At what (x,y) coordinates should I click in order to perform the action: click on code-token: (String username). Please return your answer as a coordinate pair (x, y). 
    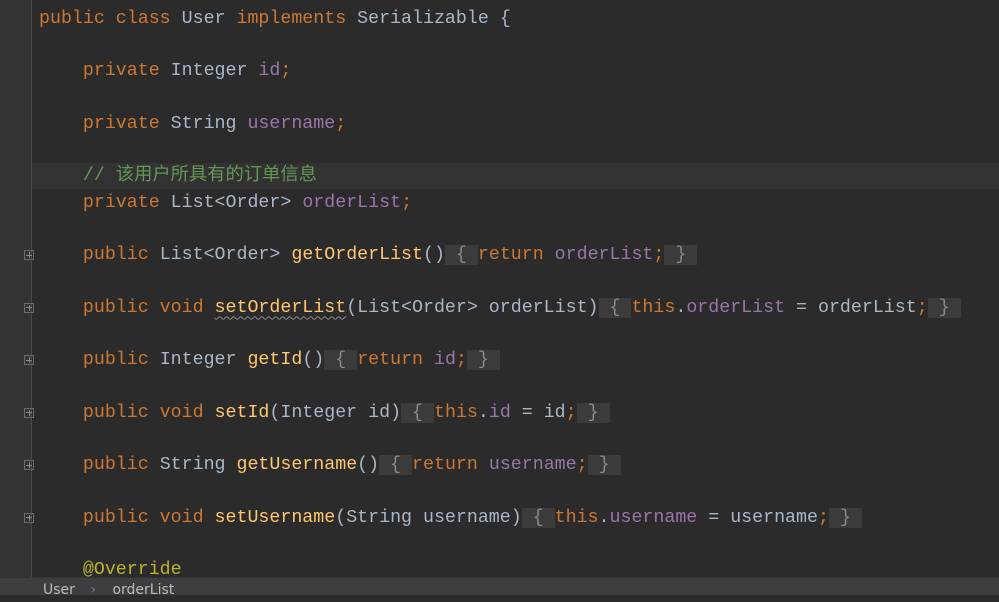
    Looking at the image, I should click on (428, 517).